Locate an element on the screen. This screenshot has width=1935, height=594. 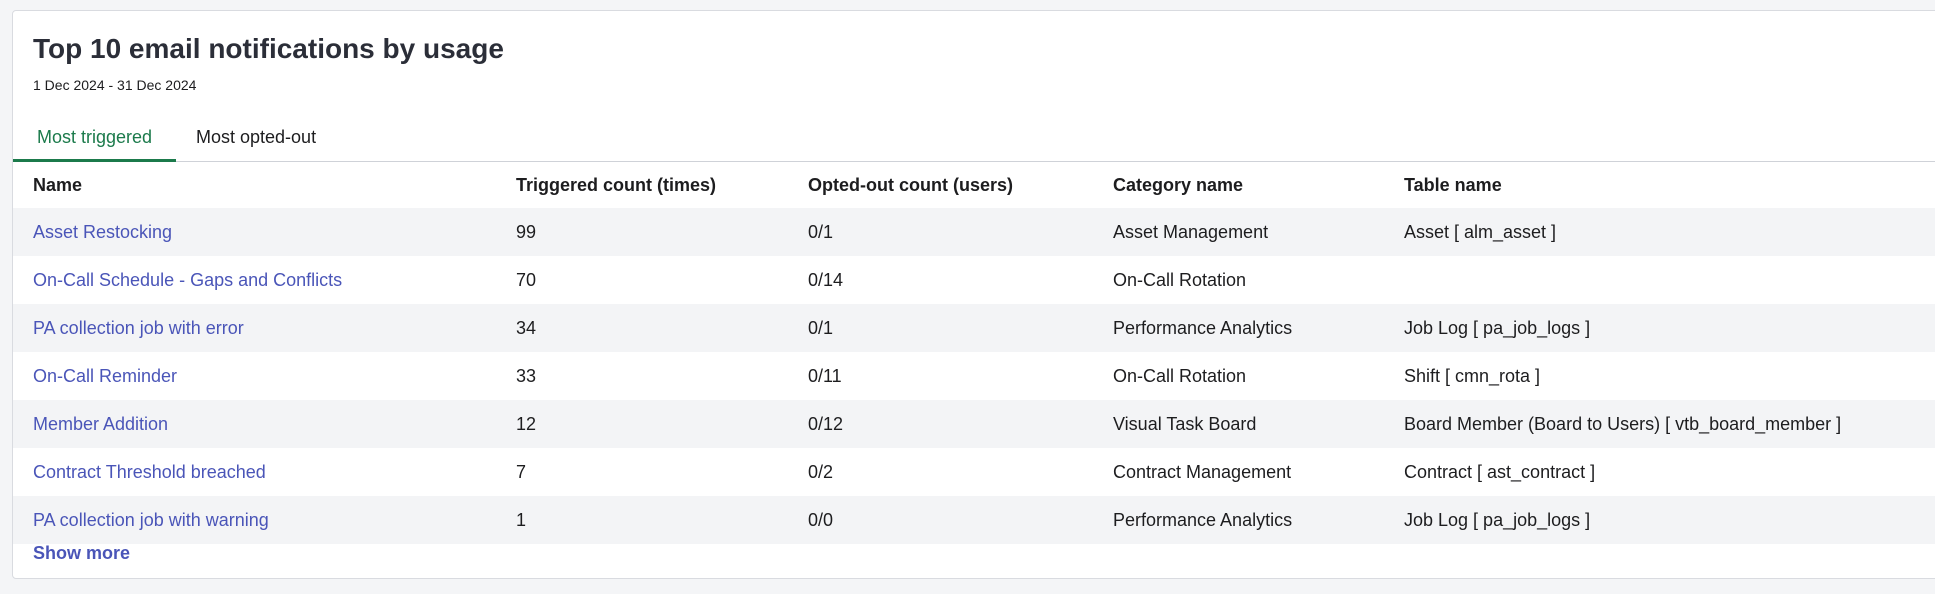
column-header-table-name: Table name is located at coordinates (1453, 184).